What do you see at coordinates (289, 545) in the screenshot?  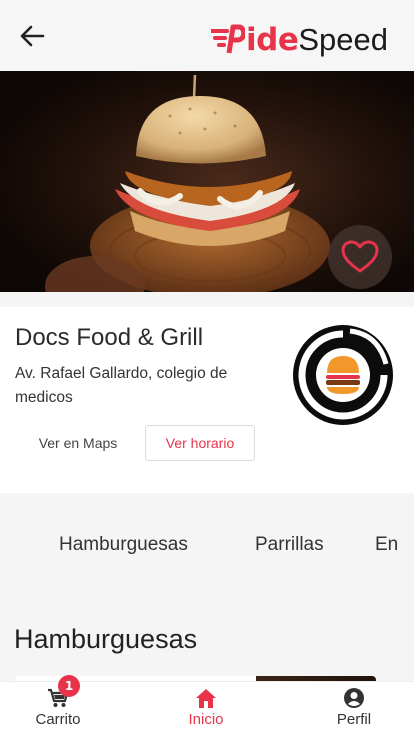 I see `category-tab-parrillas: Parrillas` at bounding box center [289, 545].